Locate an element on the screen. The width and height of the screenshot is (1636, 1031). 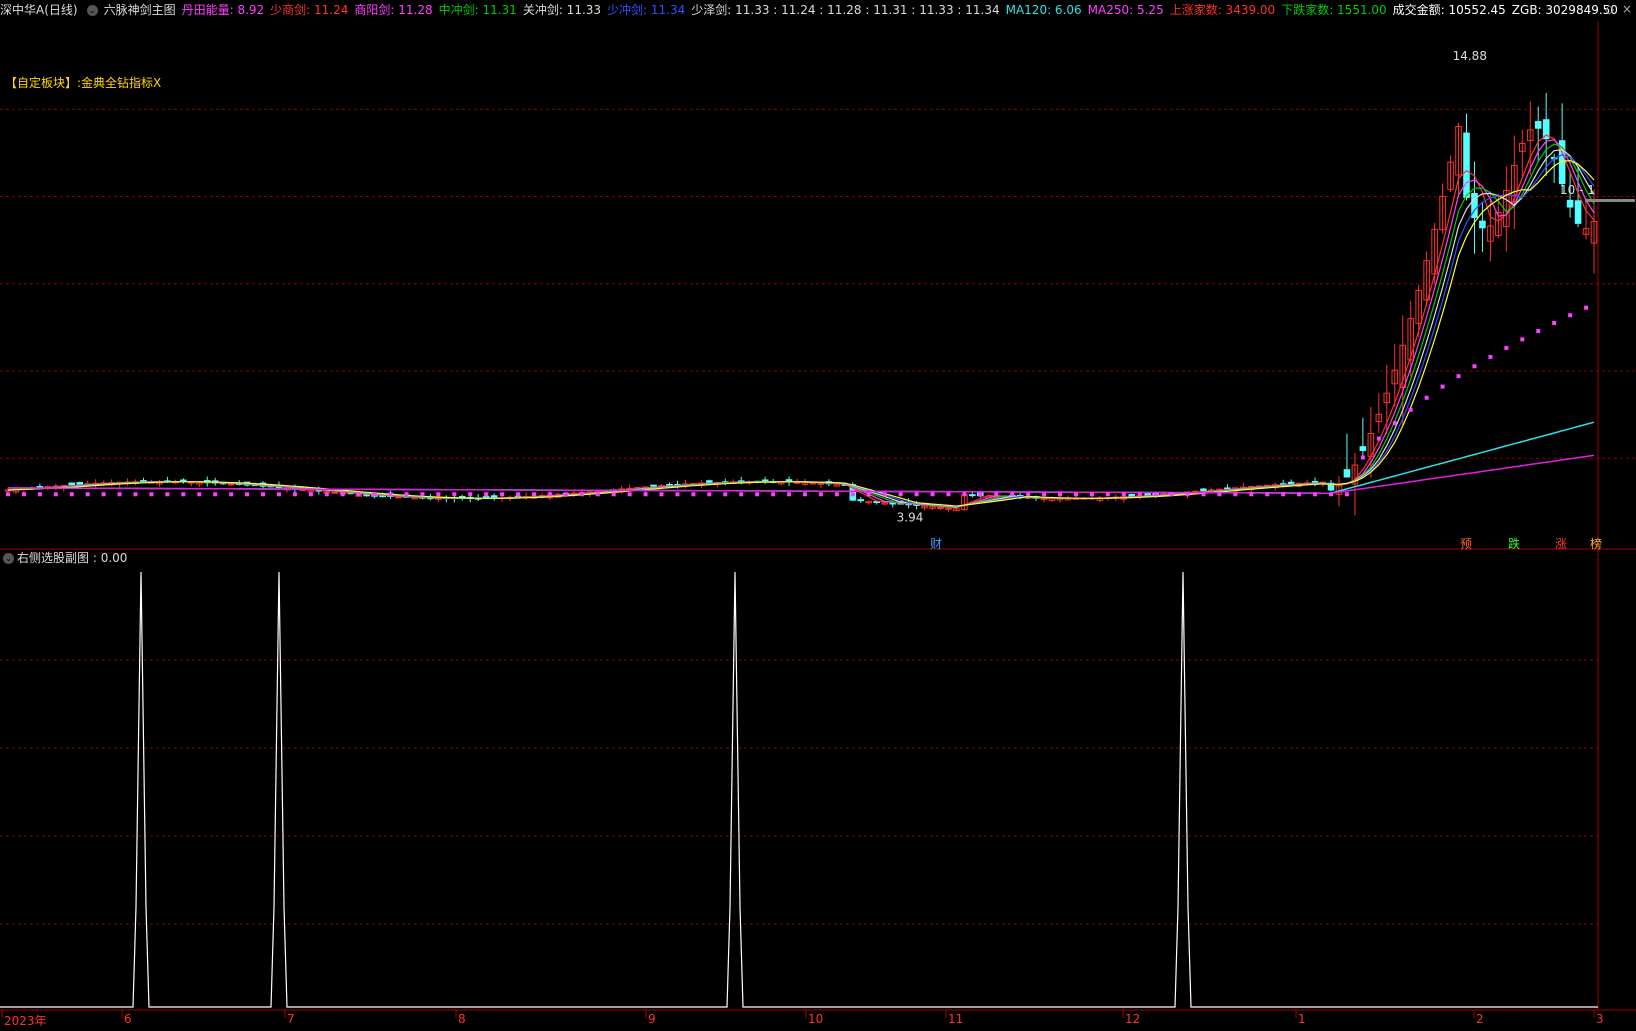
header-item-5: 少冲剑: 11.34 is located at coordinates (646, 10).